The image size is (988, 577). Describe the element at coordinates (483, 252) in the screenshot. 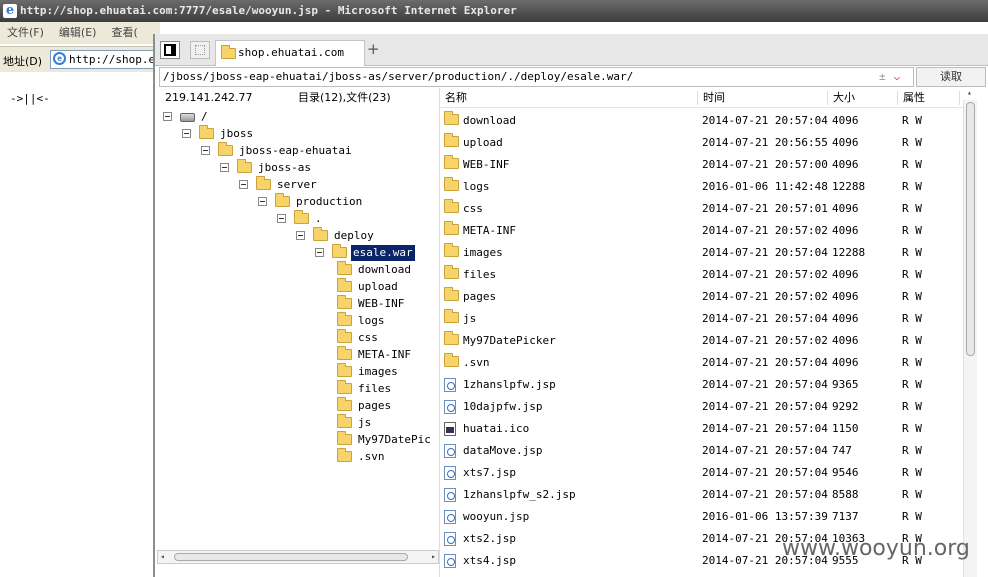

I see `file-name: images` at that location.